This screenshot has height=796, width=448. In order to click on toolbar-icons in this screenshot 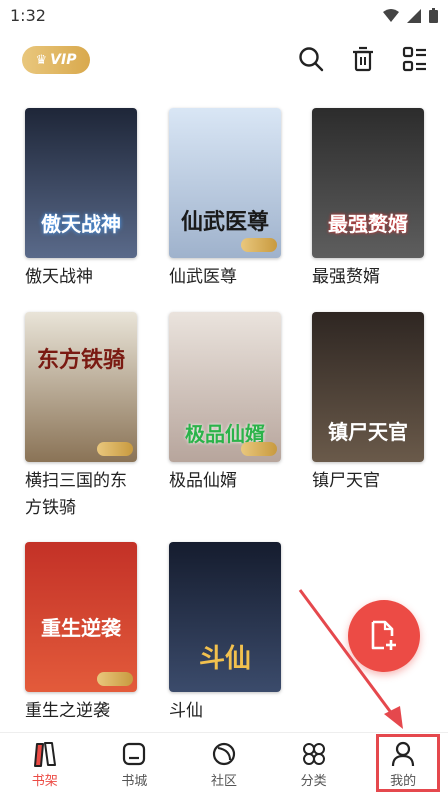, I will do `click(363, 59)`.